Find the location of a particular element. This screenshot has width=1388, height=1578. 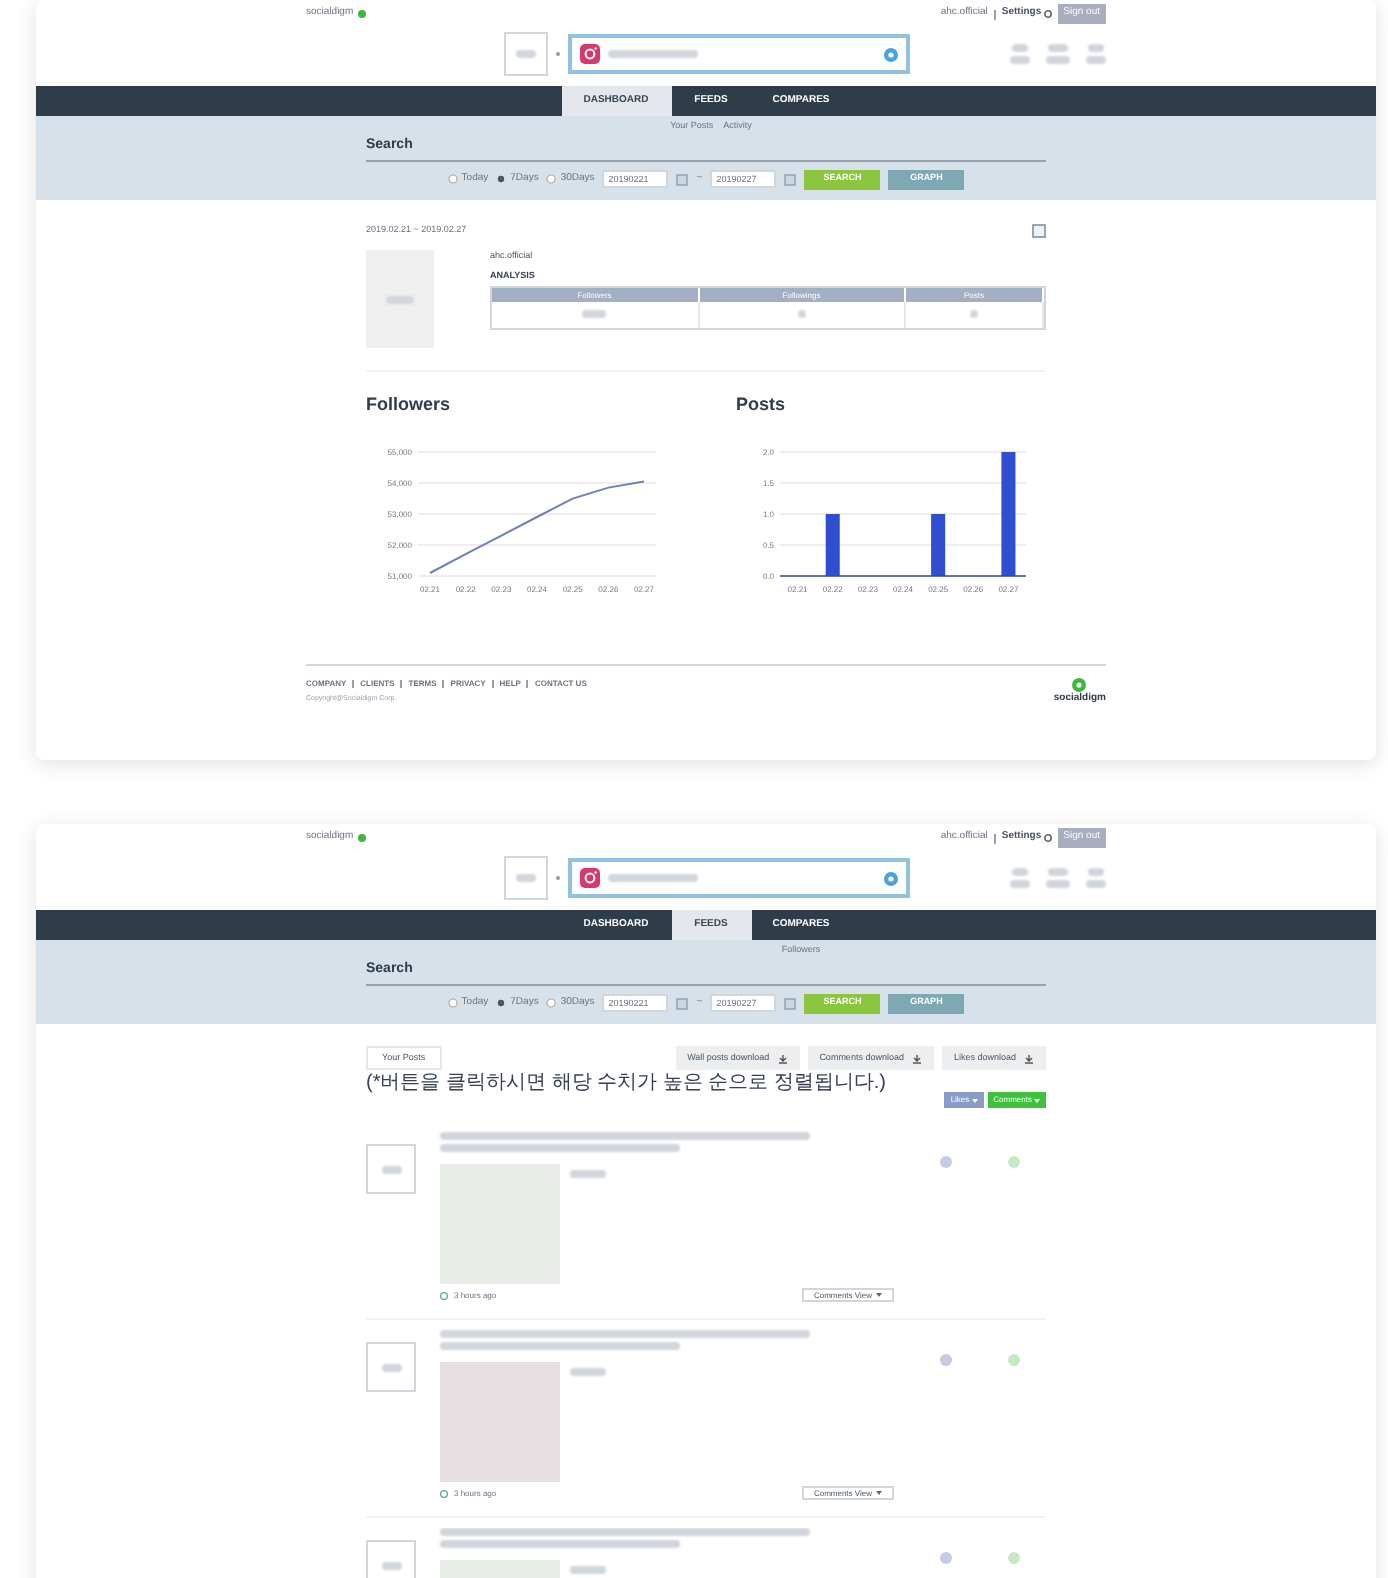

chart-title: Posts is located at coordinates (762, 405).